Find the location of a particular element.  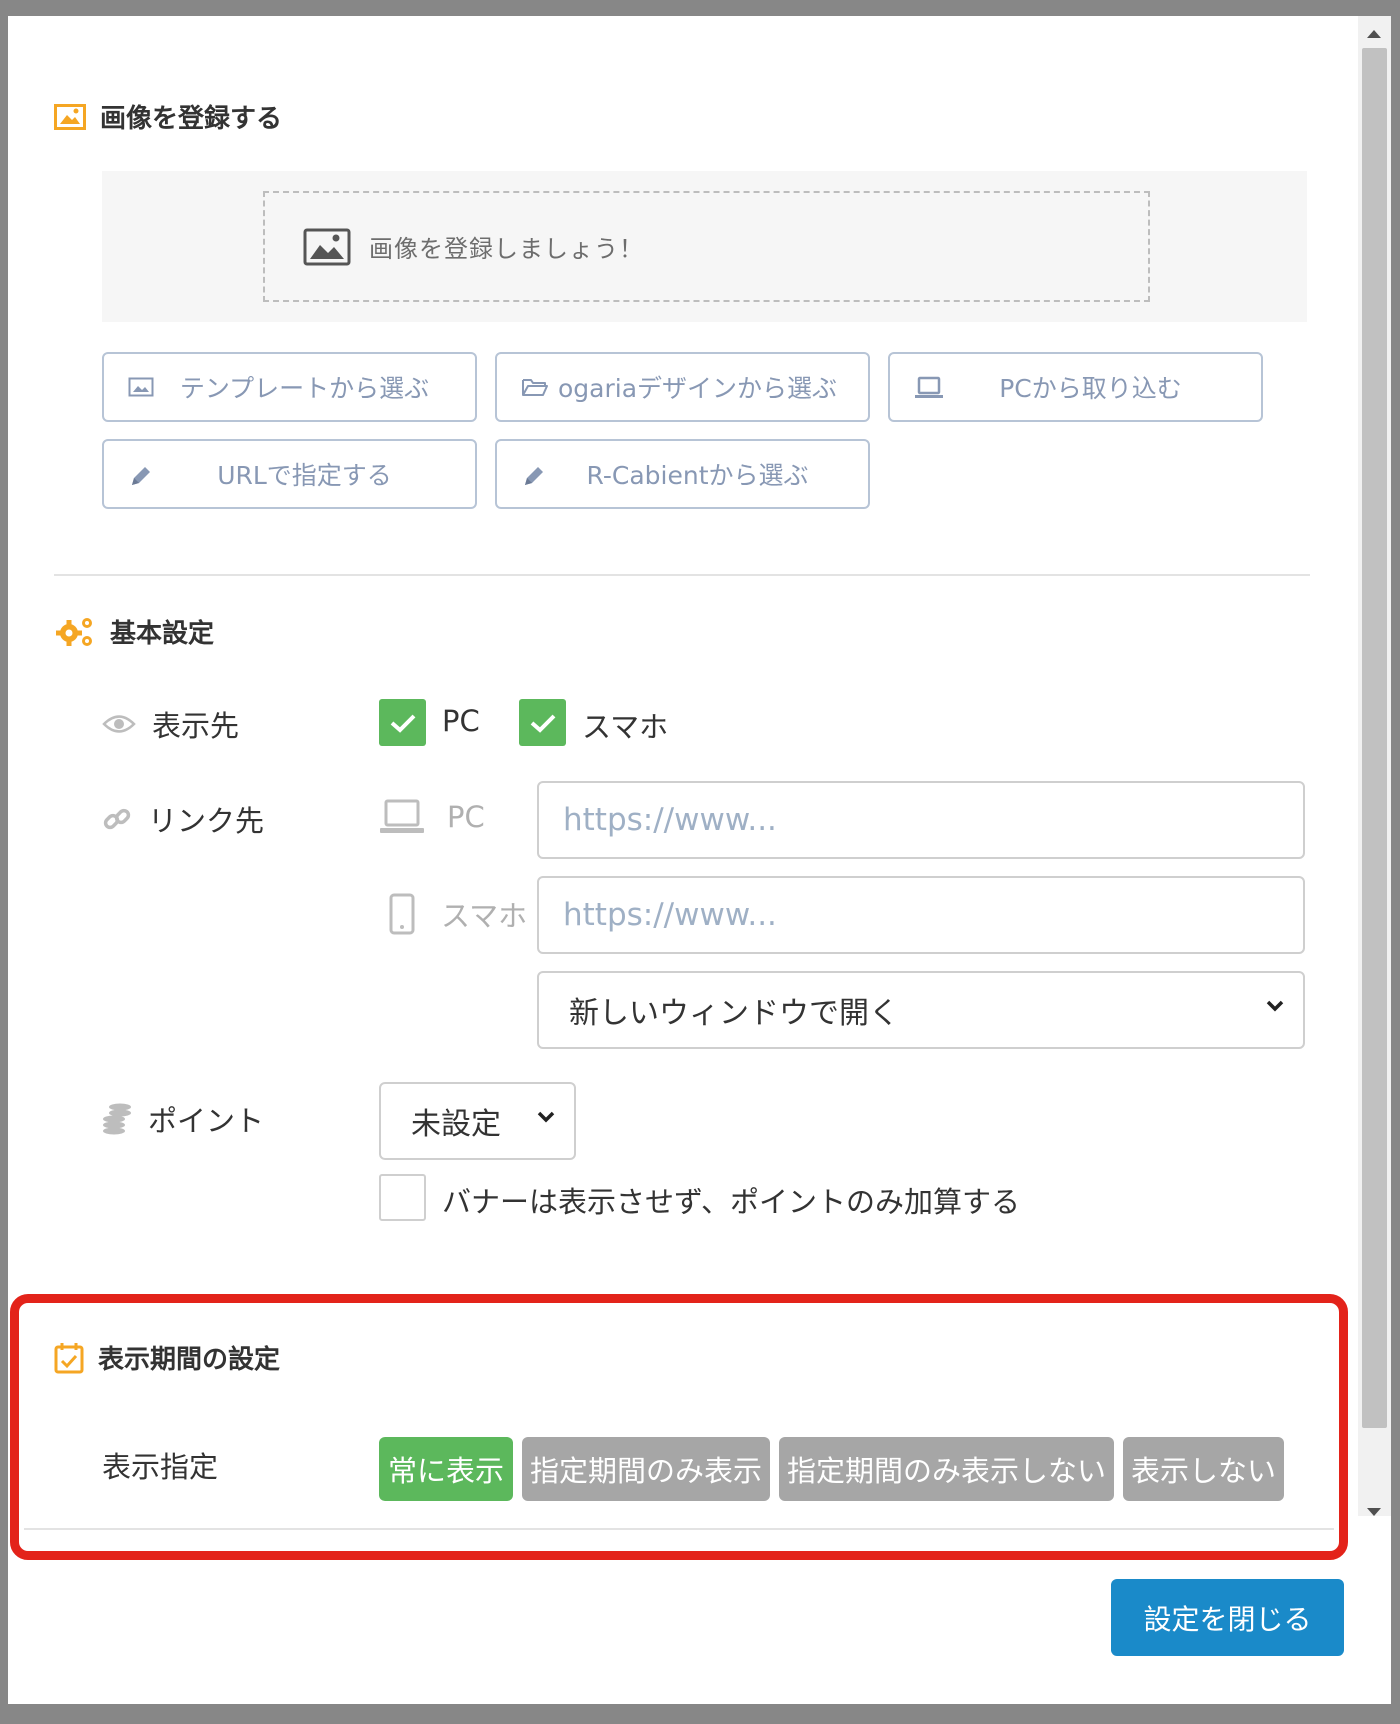

import-from-pc-label: PCから取り込む is located at coordinates (1090, 388).